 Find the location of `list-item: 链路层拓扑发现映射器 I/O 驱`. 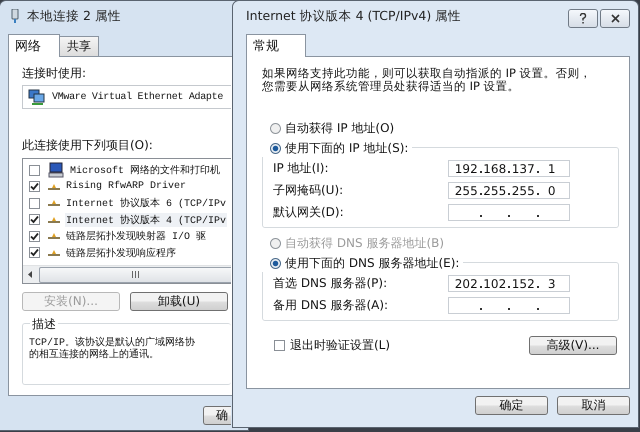

list-item: 链路层拓扑发现映射器 I/O 驱 is located at coordinates (136, 236).